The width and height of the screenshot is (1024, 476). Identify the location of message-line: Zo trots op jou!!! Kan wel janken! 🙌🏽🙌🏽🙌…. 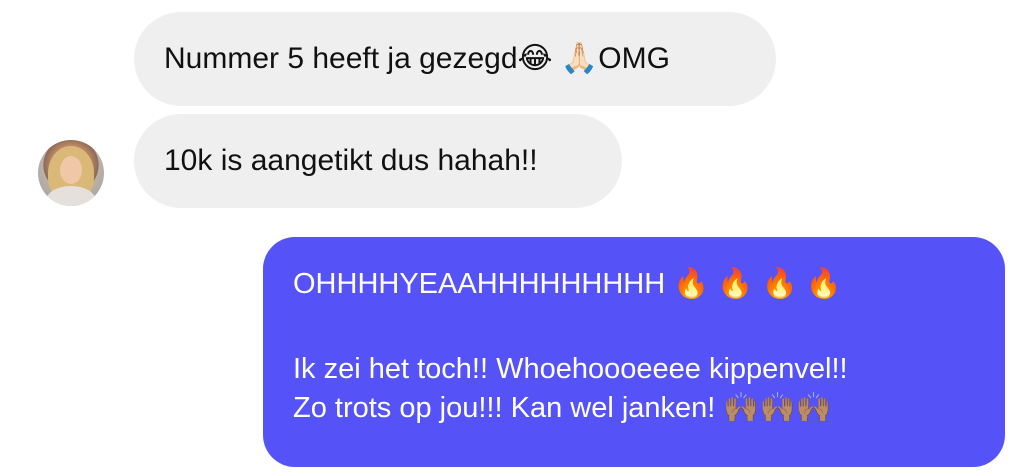
(562, 408).